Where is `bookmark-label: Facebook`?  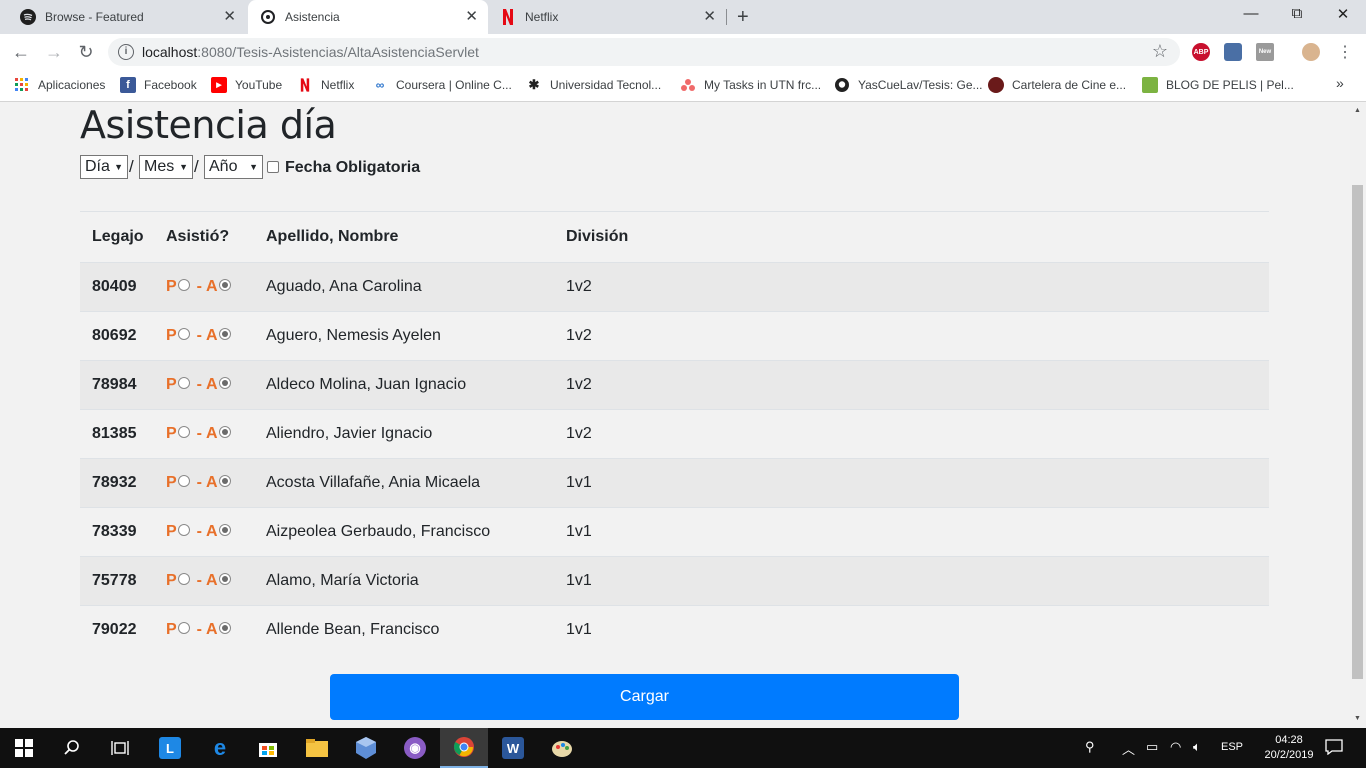
bookmark-label: Facebook is located at coordinates (170, 85).